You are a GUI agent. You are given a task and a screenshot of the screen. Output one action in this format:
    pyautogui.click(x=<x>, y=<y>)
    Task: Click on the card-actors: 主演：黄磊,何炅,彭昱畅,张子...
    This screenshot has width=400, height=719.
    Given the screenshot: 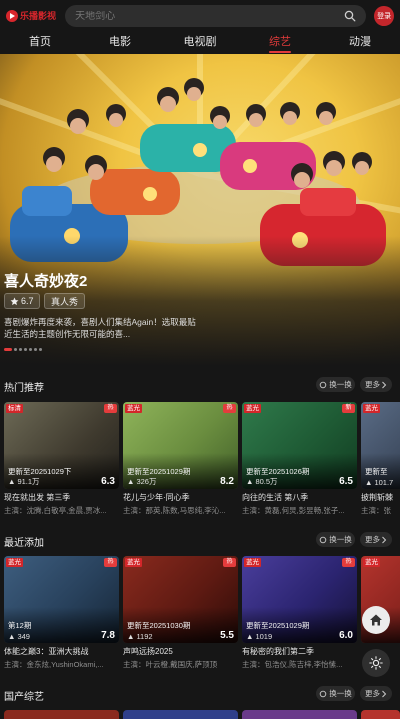 What is the action you would take?
    pyautogui.click(x=293, y=510)
    